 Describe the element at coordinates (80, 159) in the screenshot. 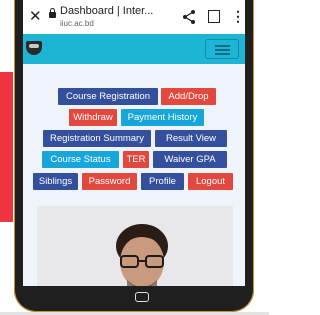

I see `course-status-button: Course Status` at that location.